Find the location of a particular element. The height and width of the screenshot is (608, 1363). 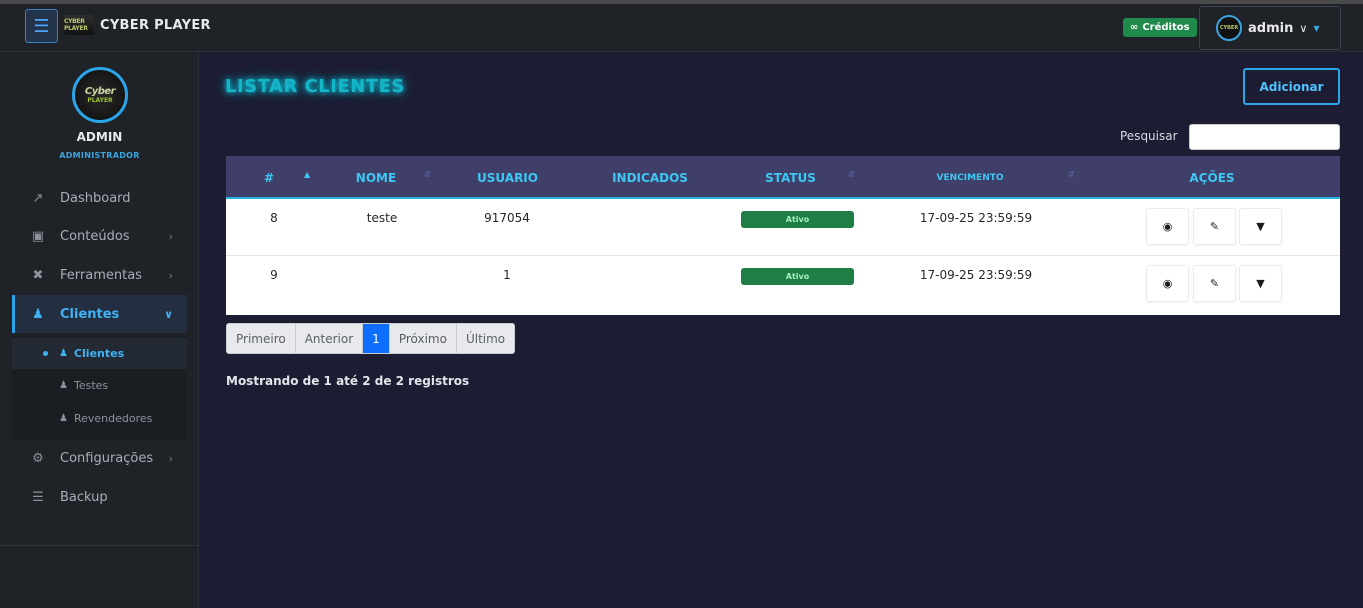

sidebar-item-clientes: ♟ Clientes ∨ is located at coordinates (99, 314).